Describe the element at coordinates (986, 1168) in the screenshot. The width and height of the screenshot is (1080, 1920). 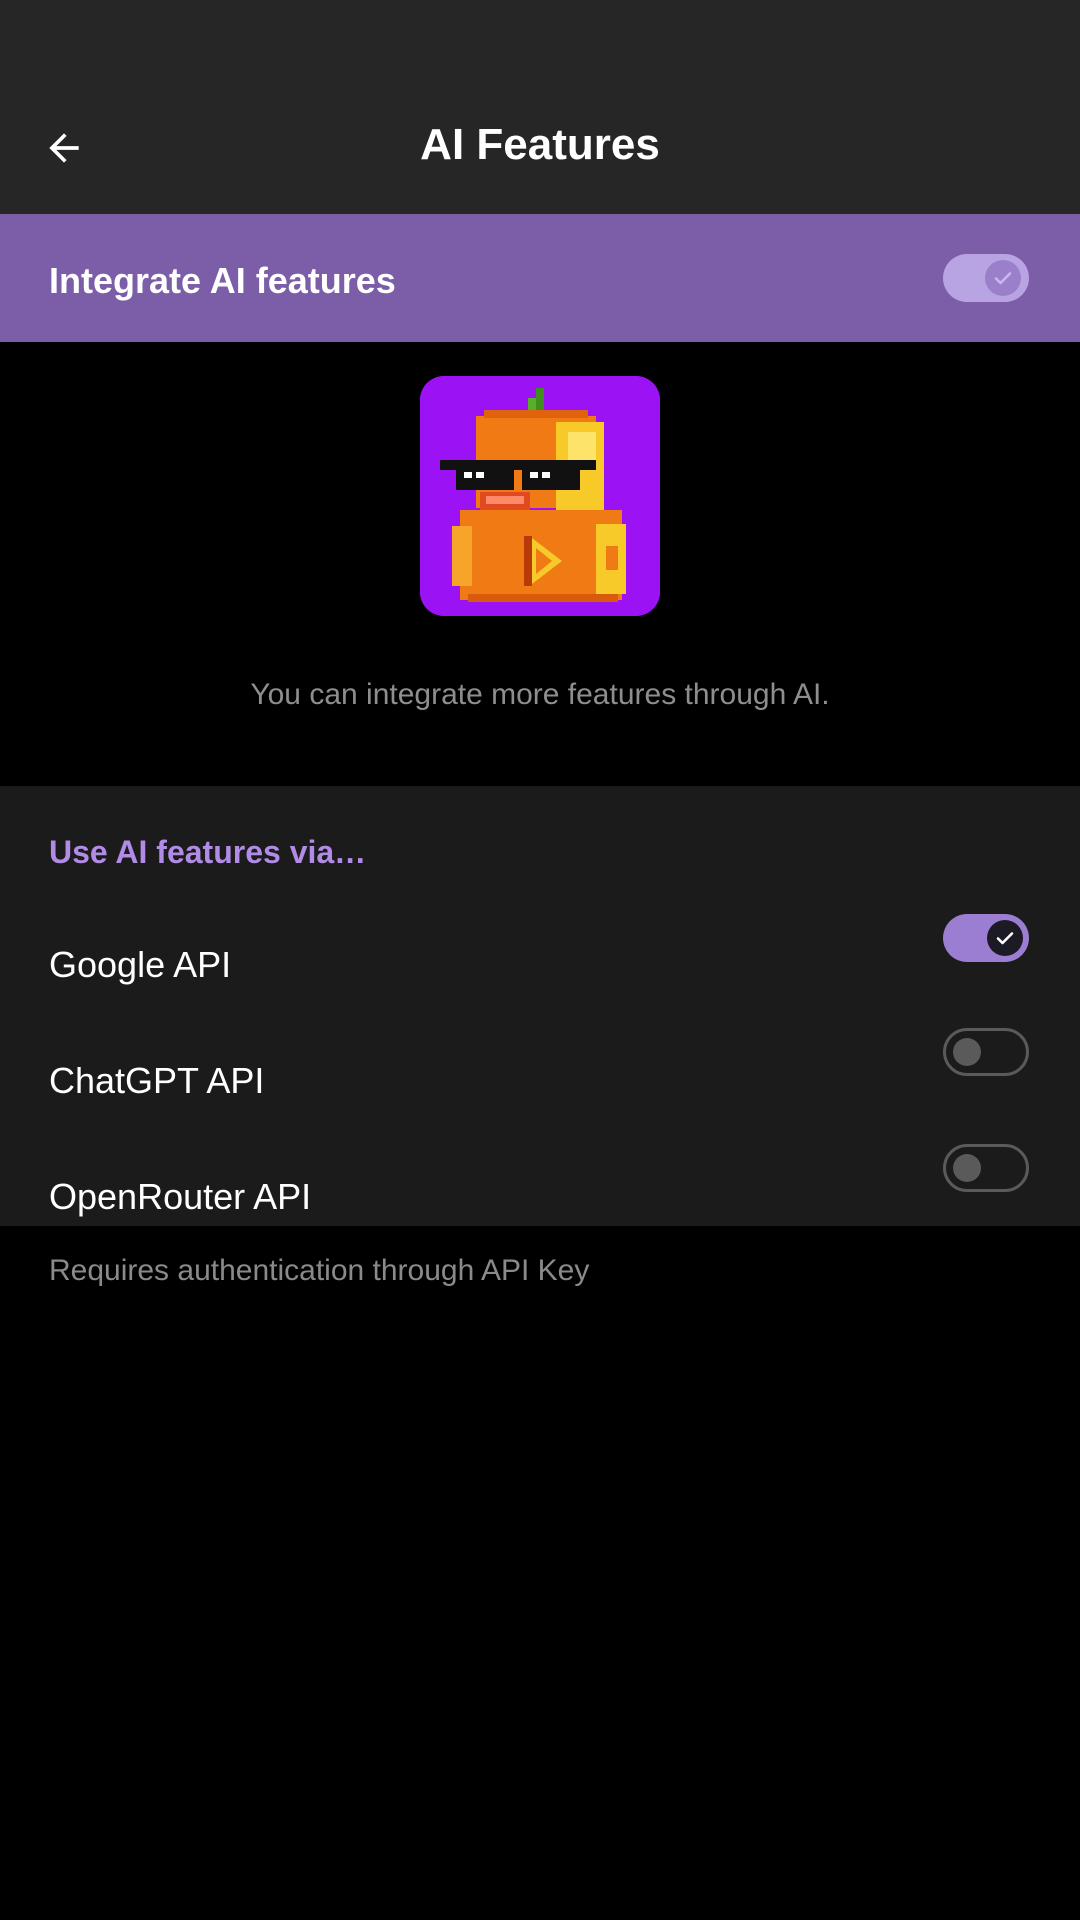
I see `openrouter-api-switch` at that location.